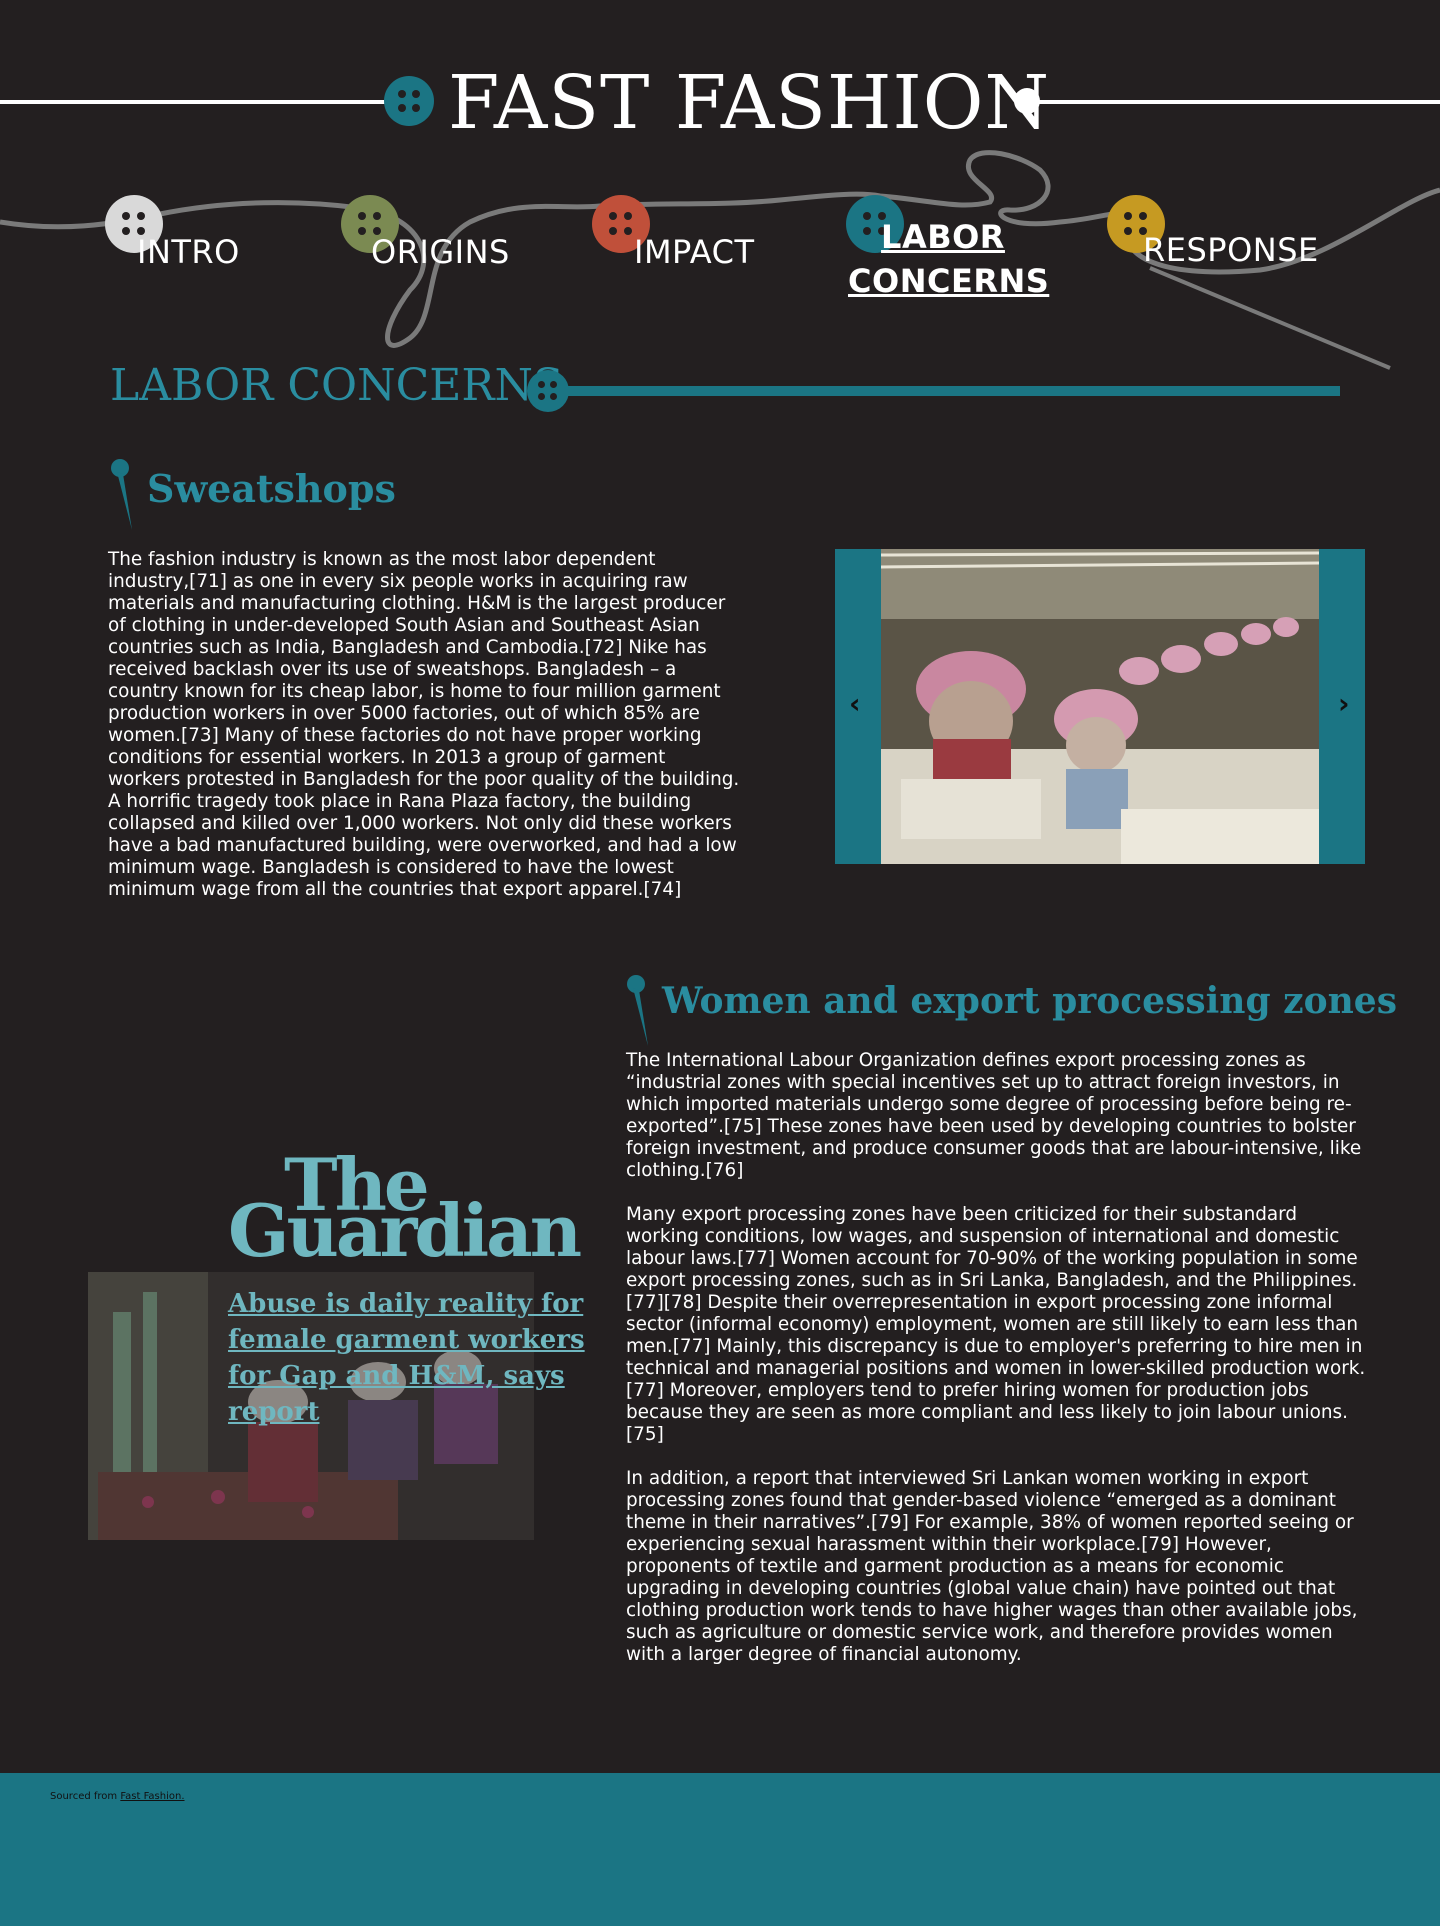 The width and height of the screenshot is (1440, 1926). What do you see at coordinates (337, 385) in the screenshot?
I see `section-title: LABOR CONCERNS` at bounding box center [337, 385].